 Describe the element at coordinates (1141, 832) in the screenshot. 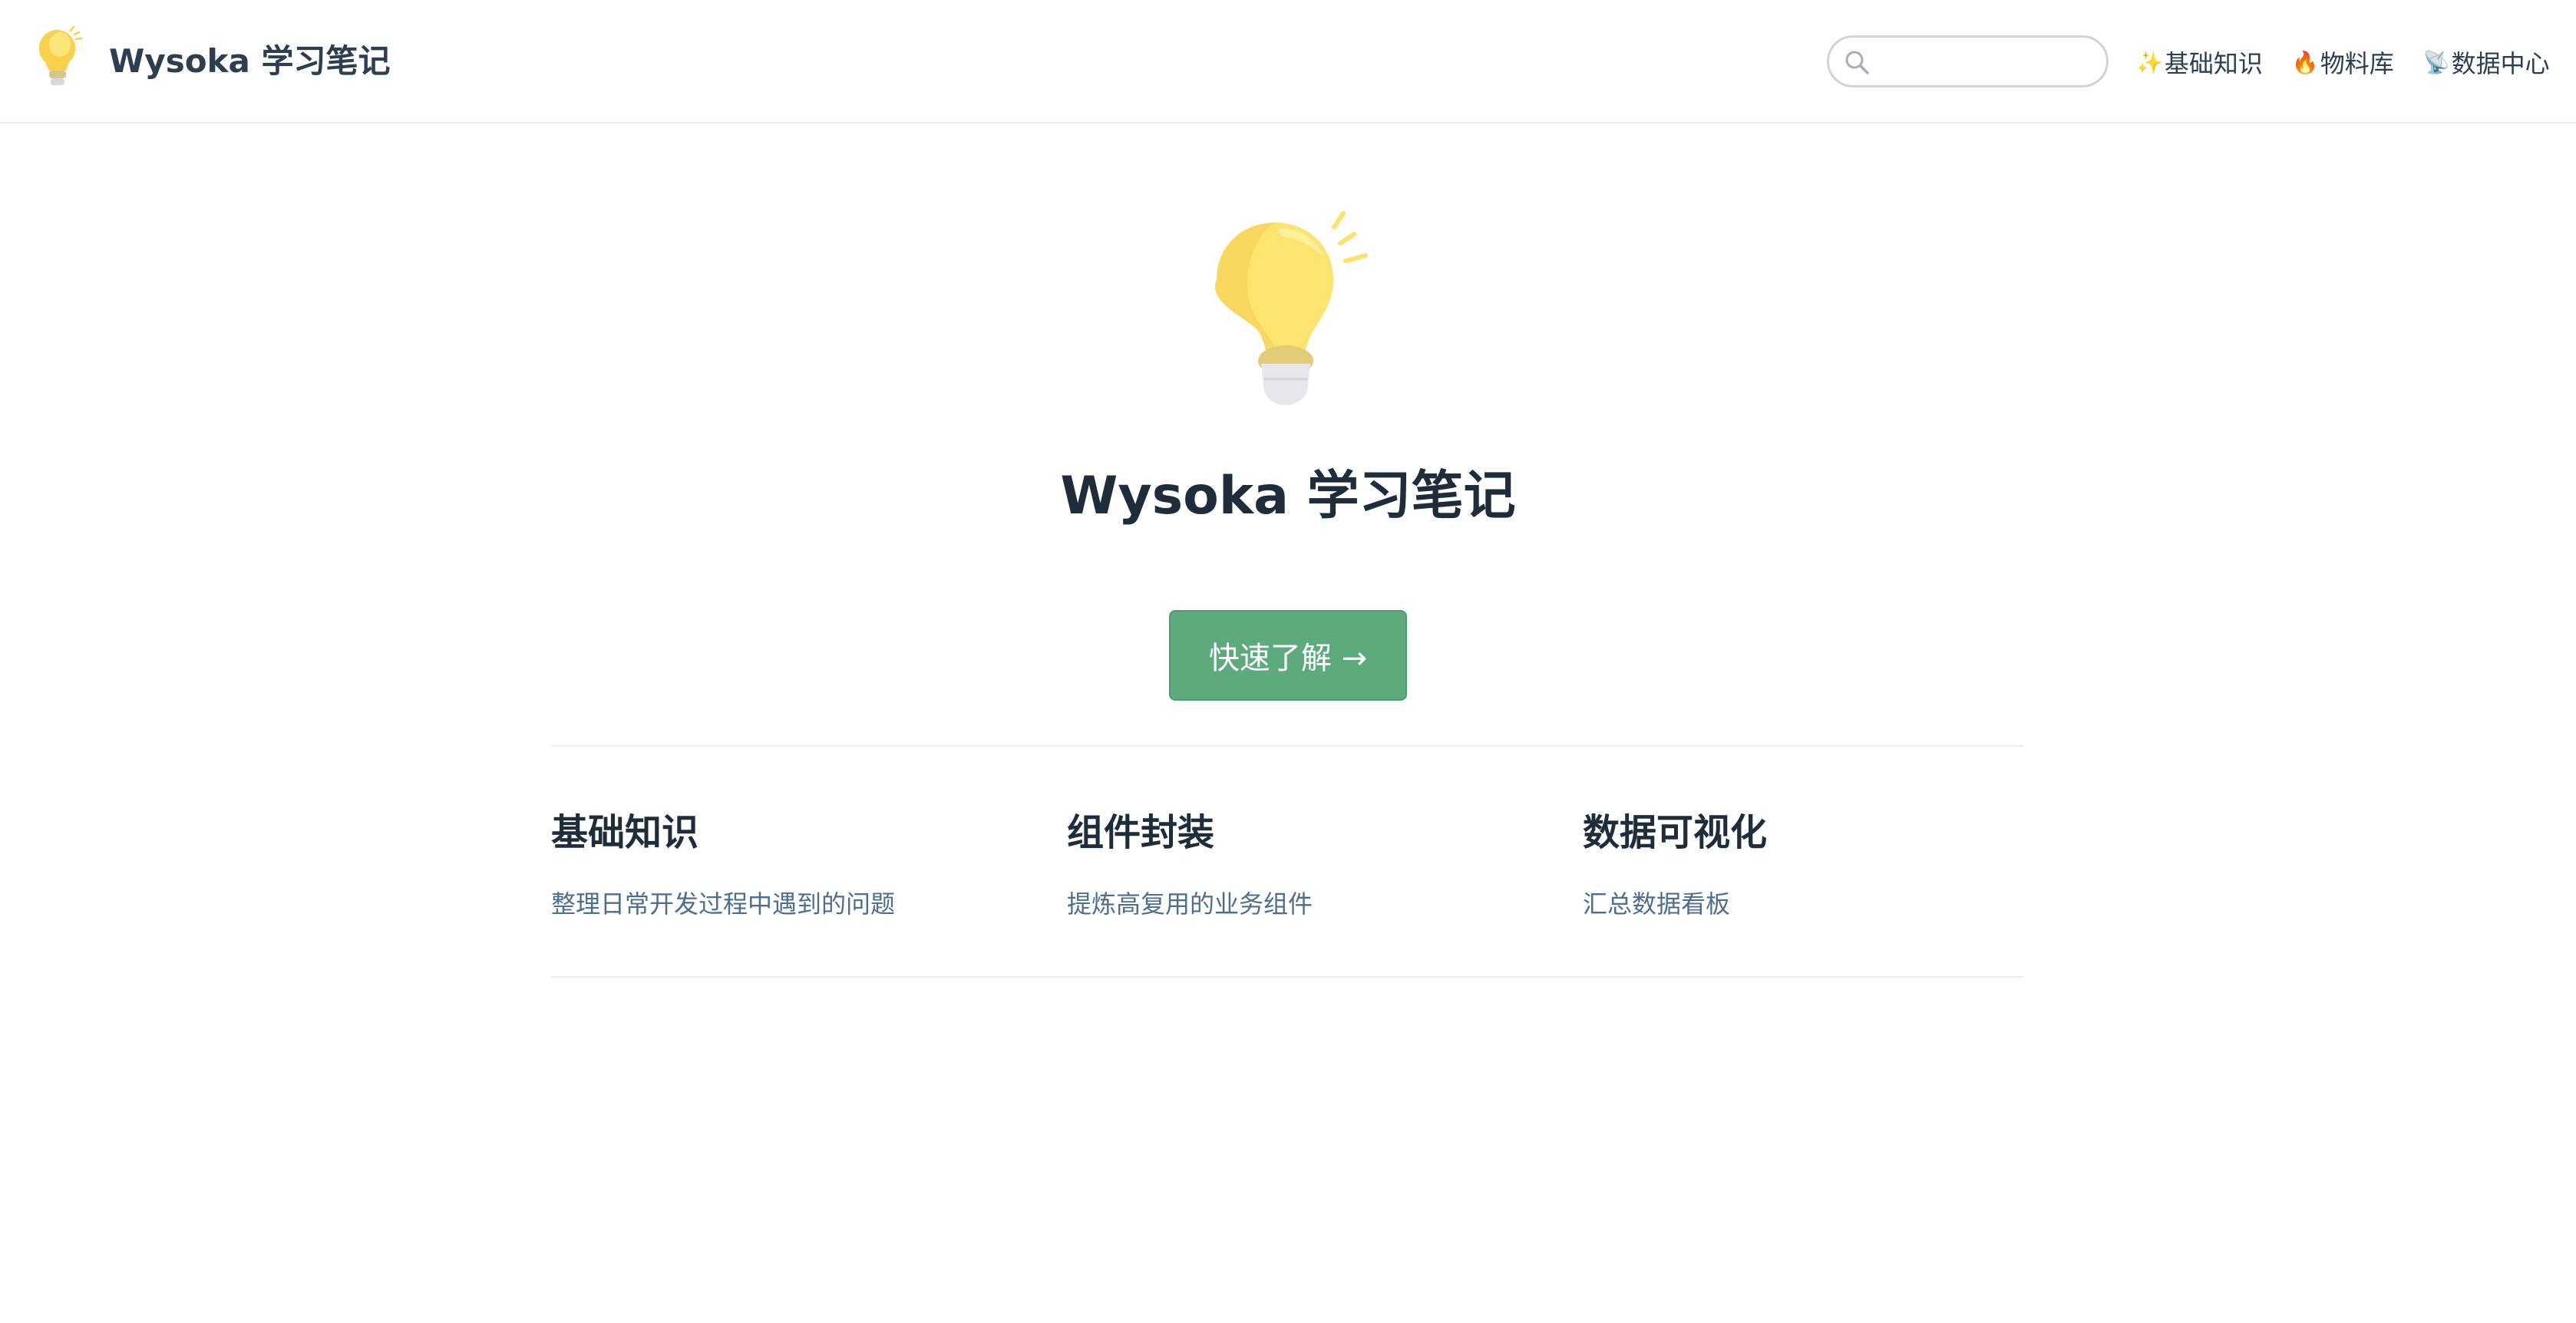

I see `feature-title: 组件封装` at that location.